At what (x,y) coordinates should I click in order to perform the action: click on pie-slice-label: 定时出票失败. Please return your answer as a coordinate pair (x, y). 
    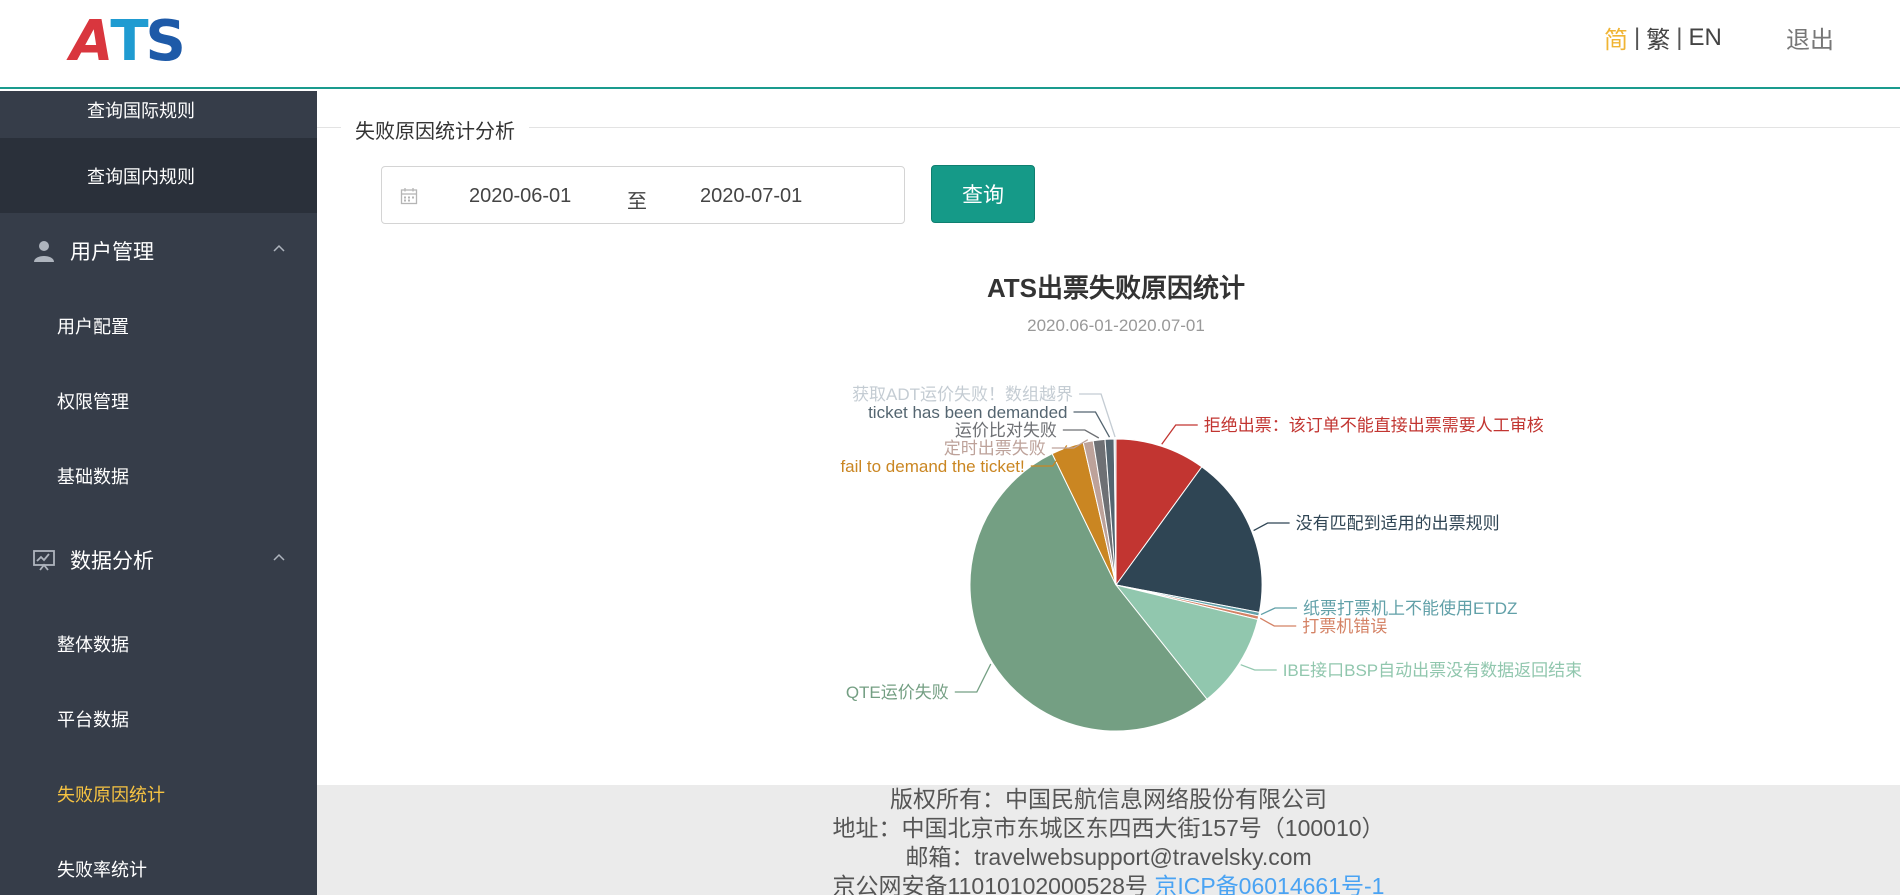
    Looking at the image, I should click on (995, 448).